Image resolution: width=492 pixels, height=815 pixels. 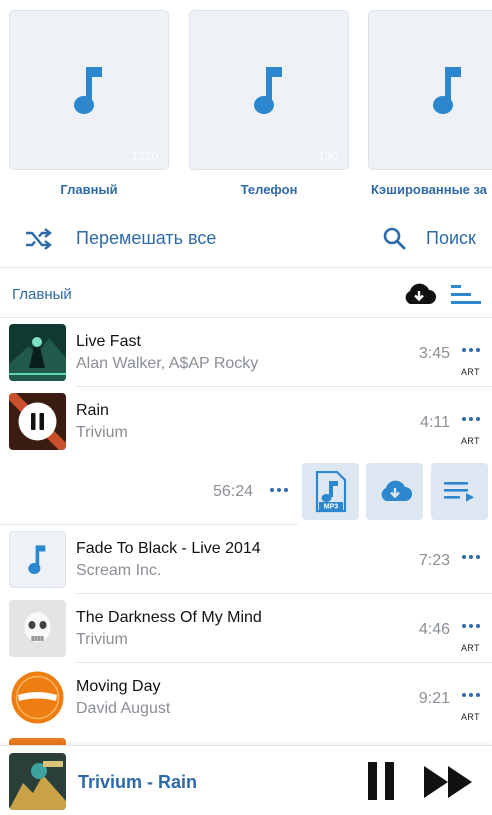 I want to click on skip-next-icon, so click(x=449, y=782).